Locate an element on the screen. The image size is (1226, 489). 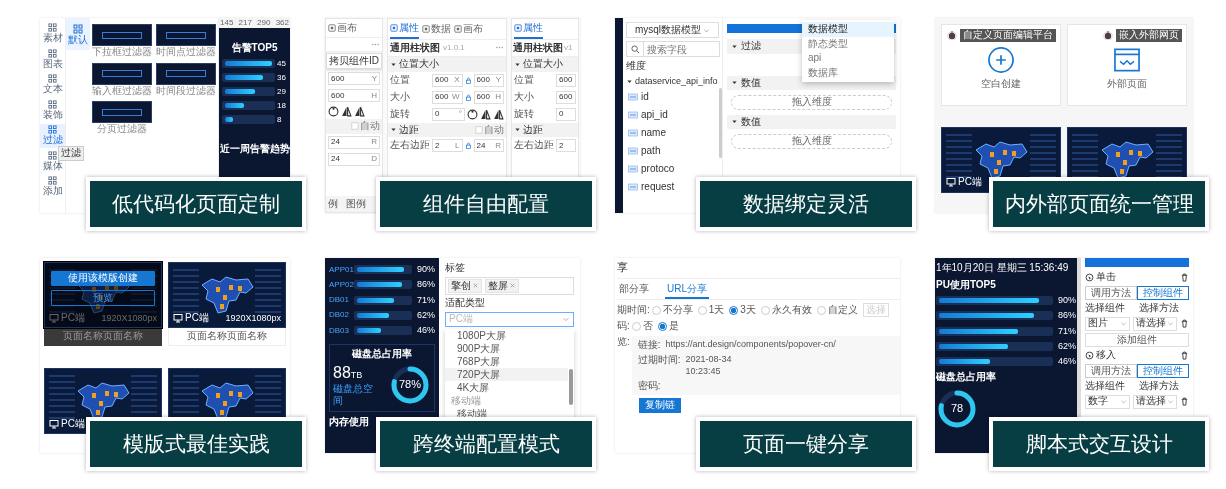
component-select: 数字 is located at coordinates (1107, 401).